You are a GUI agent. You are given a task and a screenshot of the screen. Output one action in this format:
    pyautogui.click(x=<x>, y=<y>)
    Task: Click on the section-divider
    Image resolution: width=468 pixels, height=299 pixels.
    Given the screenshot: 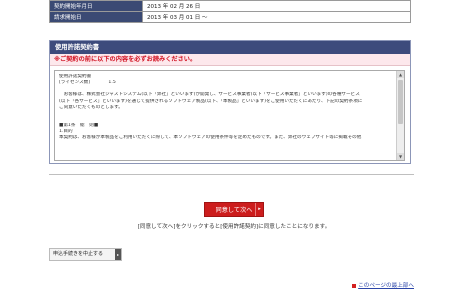 What is the action you would take?
    pyautogui.click(x=231, y=174)
    